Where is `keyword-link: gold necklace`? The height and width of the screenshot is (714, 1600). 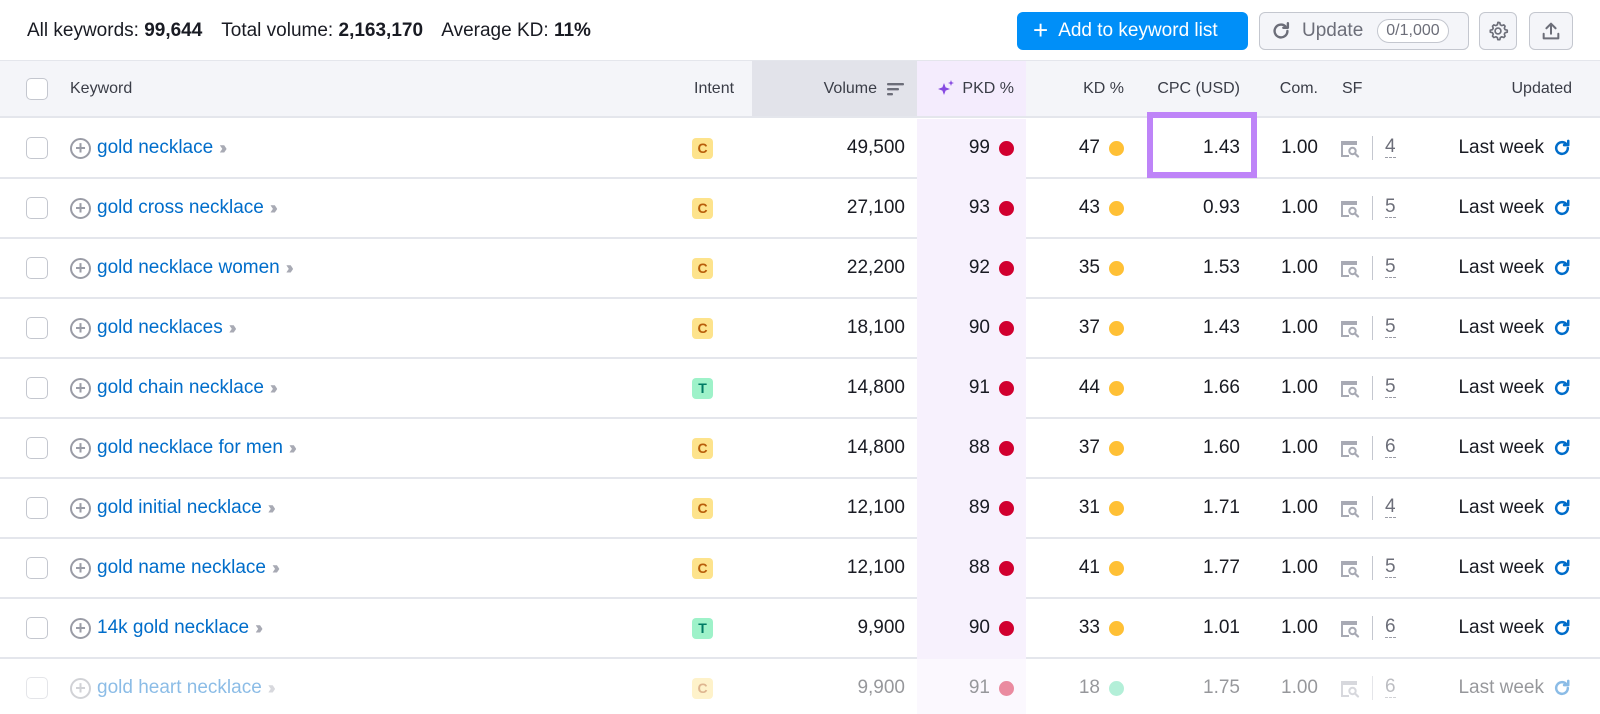
keyword-link: gold necklace is located at coordinates (155, 148).